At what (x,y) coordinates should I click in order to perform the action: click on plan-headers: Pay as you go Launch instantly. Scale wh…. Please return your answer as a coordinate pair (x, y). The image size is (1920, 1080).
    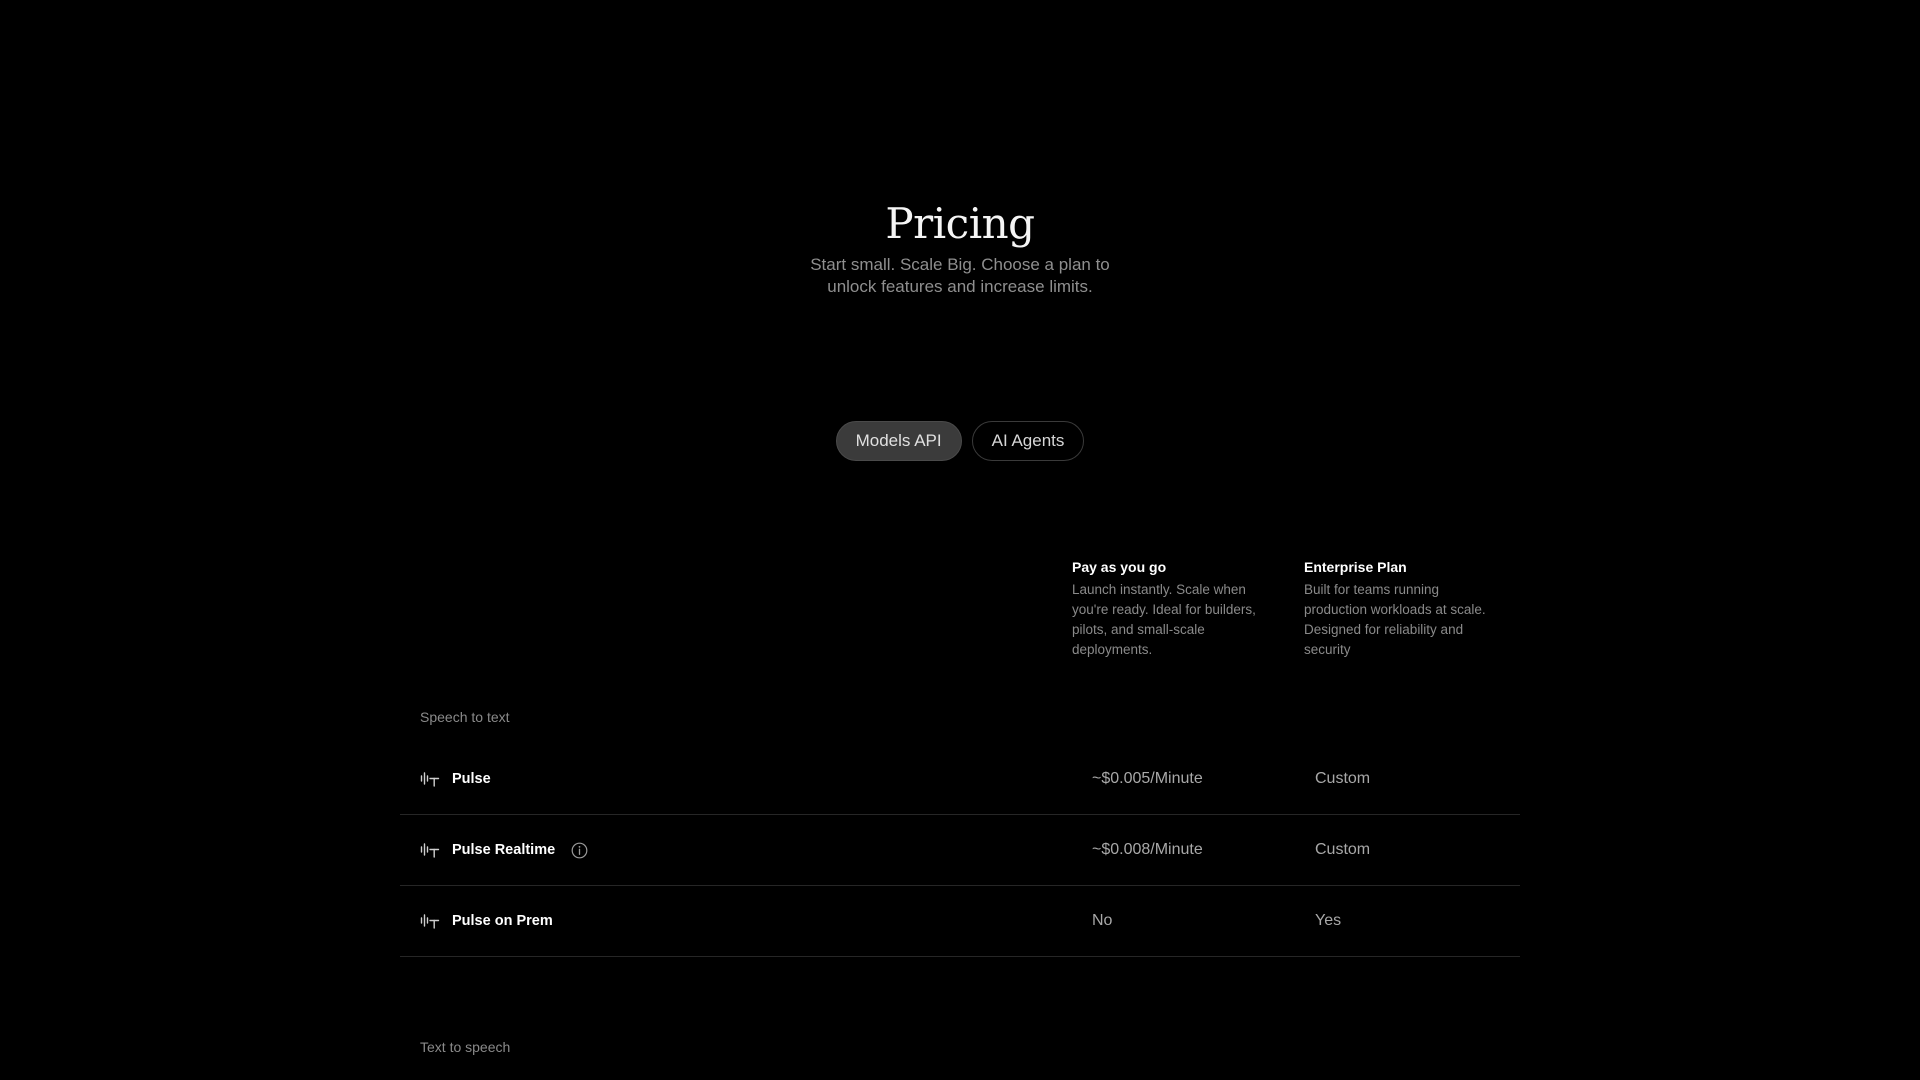
    Looking at the image, I should click on (1287, 609).